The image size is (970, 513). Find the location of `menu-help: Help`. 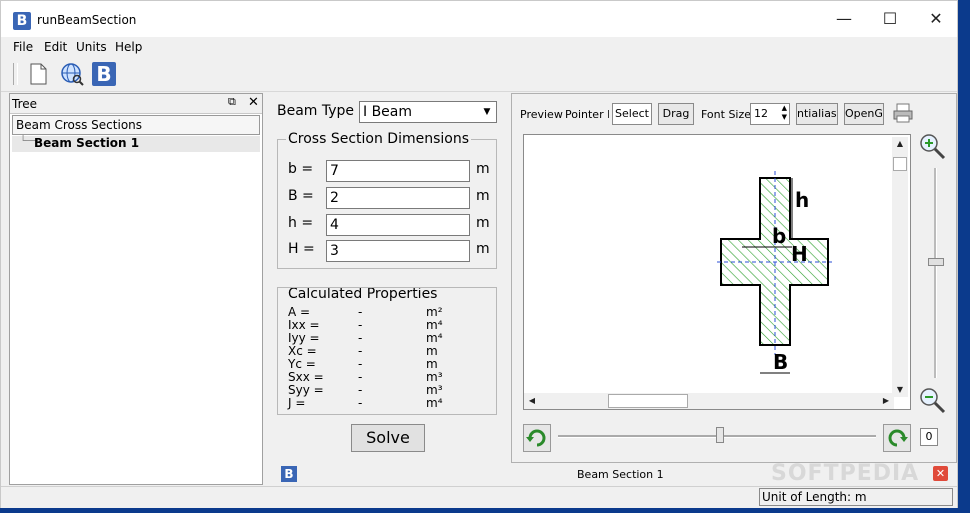

menu-help: Help is located at coordinates (128, 47).